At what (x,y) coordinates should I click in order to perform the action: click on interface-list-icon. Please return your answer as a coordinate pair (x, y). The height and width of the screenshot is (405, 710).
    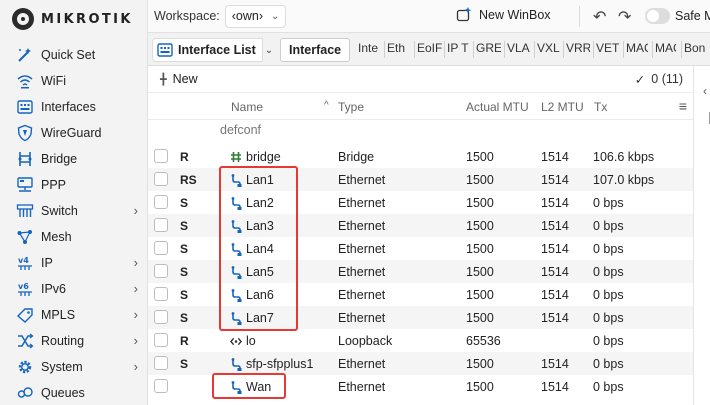
    Looking at the image, I should click on (165, 50).